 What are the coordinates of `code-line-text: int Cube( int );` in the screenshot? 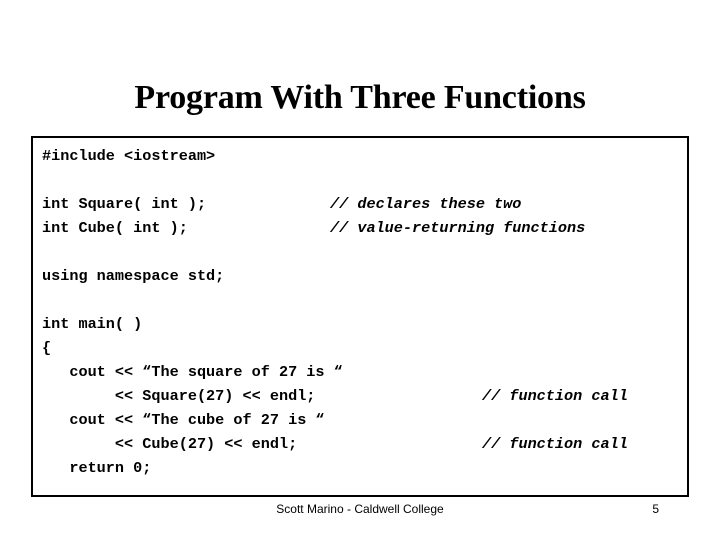 It's located at (115, 228).